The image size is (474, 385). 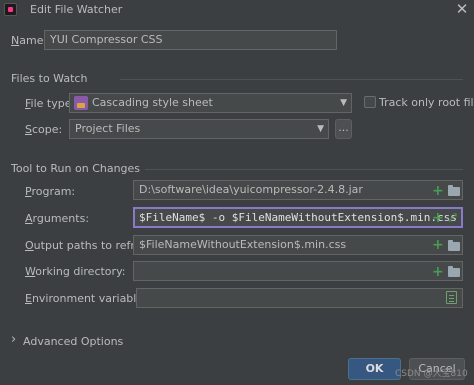 What do you see at coordinates (29, 40) in the screenshot?
I see `name-label: Name:` at bounding box center [29, 40].